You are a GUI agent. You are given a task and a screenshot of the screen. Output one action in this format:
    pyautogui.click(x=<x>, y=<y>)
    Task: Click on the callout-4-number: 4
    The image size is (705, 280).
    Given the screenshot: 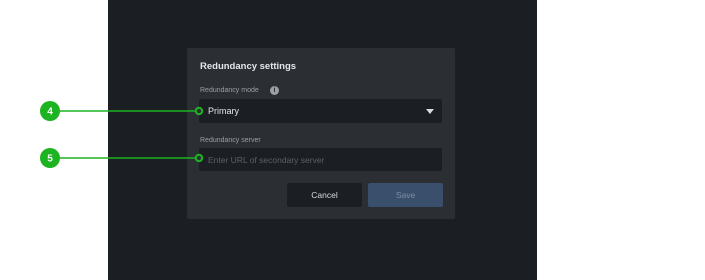 What is the action you would take?
    pyautogui.click(x=50, y=112)
    